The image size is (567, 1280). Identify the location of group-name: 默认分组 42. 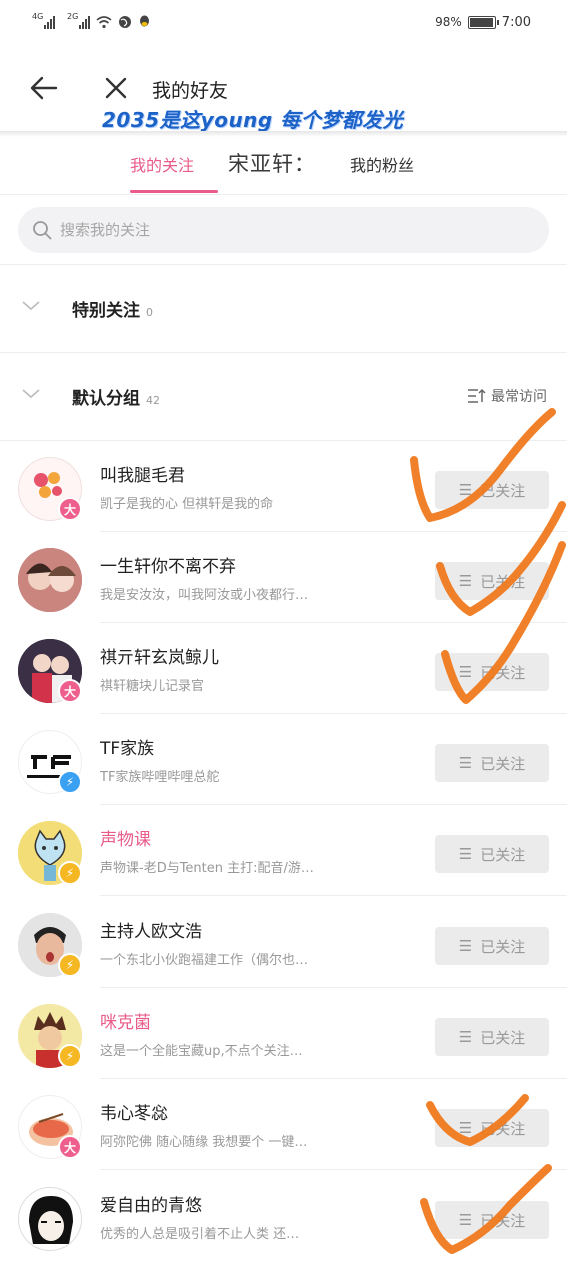
(116, 396).